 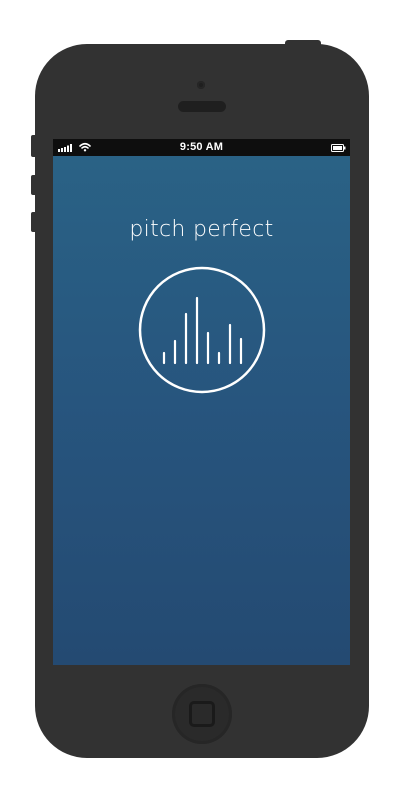 I want to click on battery-icon, so click(x=338, y=148).